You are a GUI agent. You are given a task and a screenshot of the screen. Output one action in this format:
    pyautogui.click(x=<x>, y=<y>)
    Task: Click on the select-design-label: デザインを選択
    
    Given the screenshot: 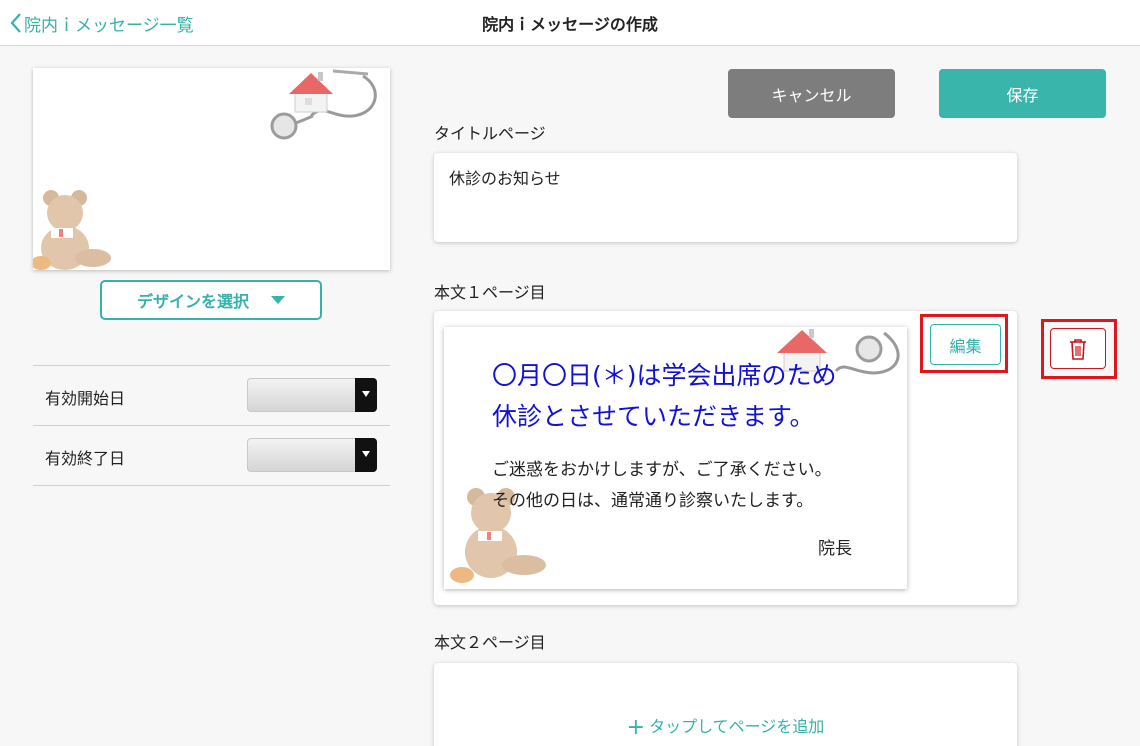 What is the action you would take?
    pyautogui.click(x=192, y=301)
    